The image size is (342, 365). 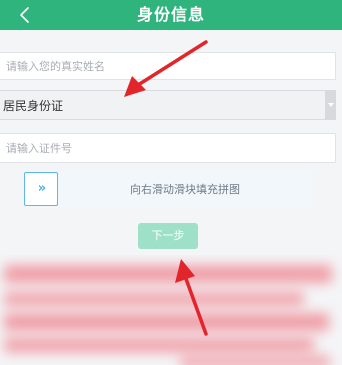 I want to click on page-title: 身份信息, so click(x=170, y=14).